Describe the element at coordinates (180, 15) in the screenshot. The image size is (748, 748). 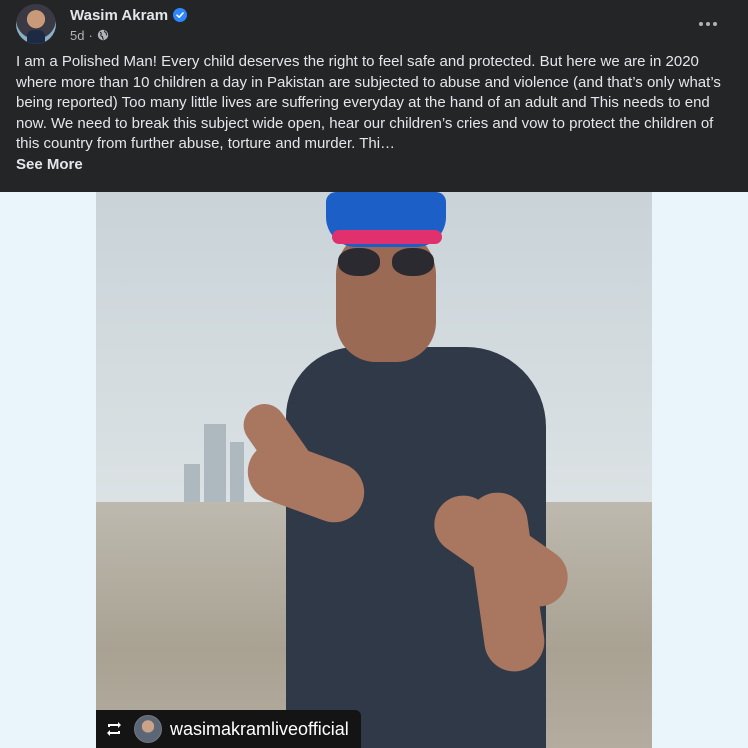
I see `verified-badge-icon` at that location.